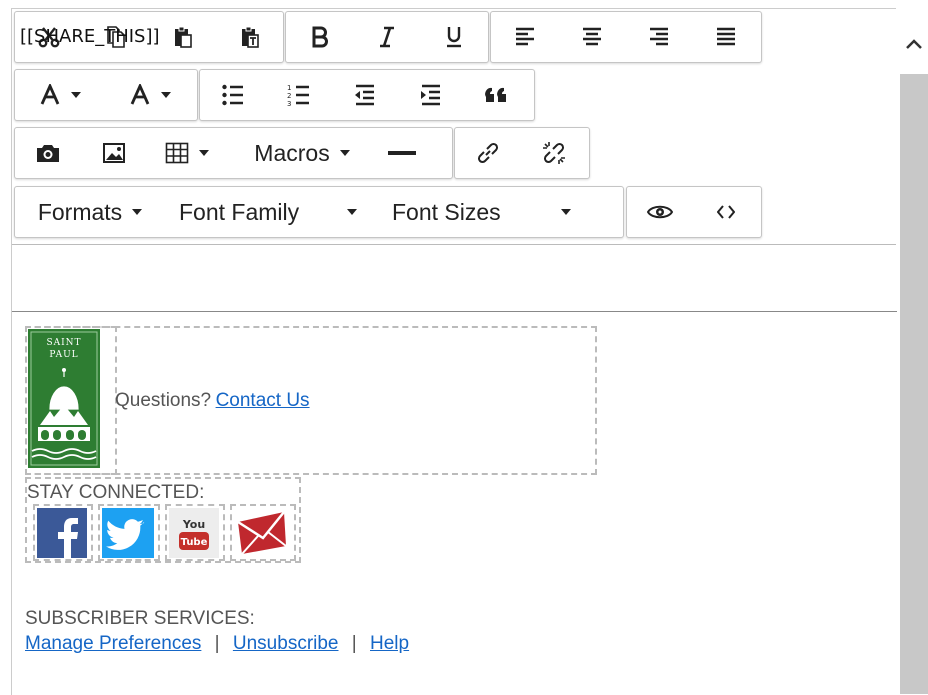 This screenshot has width=928, height=695. I want to click on footer-header-table: SAINT PAUL Questions? Contact Us, so click(311, 400).